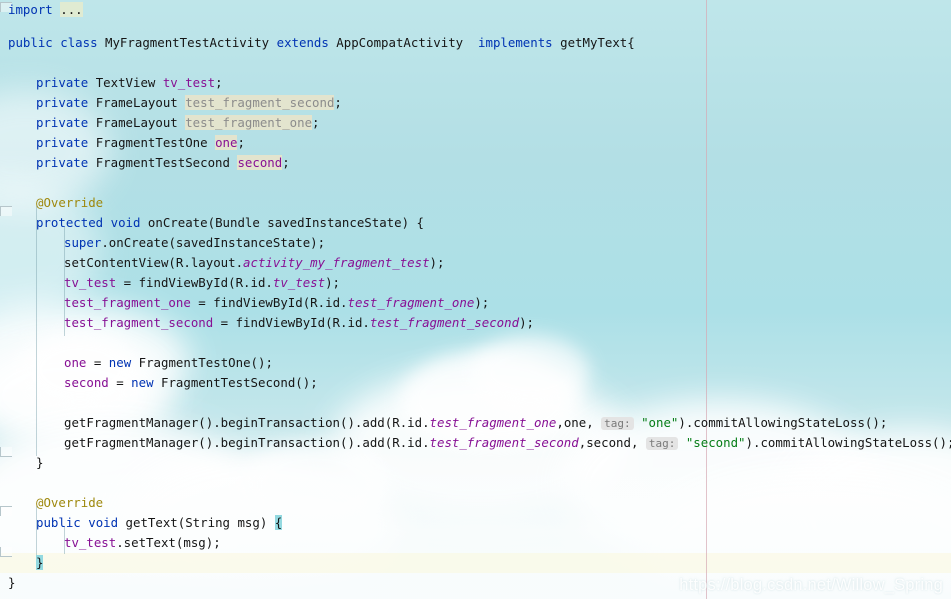 The height and width of the screenshot is (599, 951). What do you see at coordinates (811, 585) in the screenshot?
I see `watermark-text: https://blog.csdn.net/Willow_Spring` at bounding box center [811, 585].